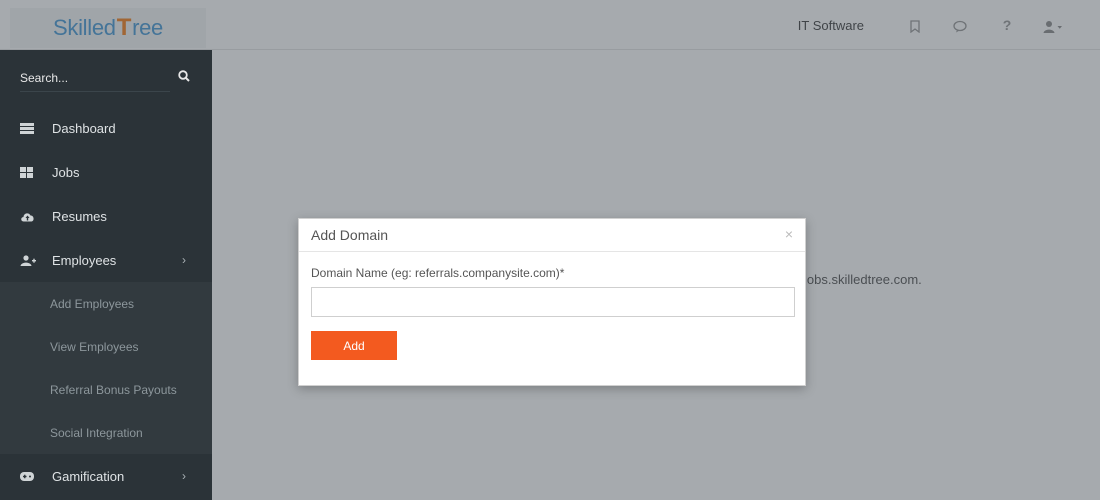 This screenshot has width=1100, height=500. I want to click on modal-header: Add Domain ×, so click(552, 235).